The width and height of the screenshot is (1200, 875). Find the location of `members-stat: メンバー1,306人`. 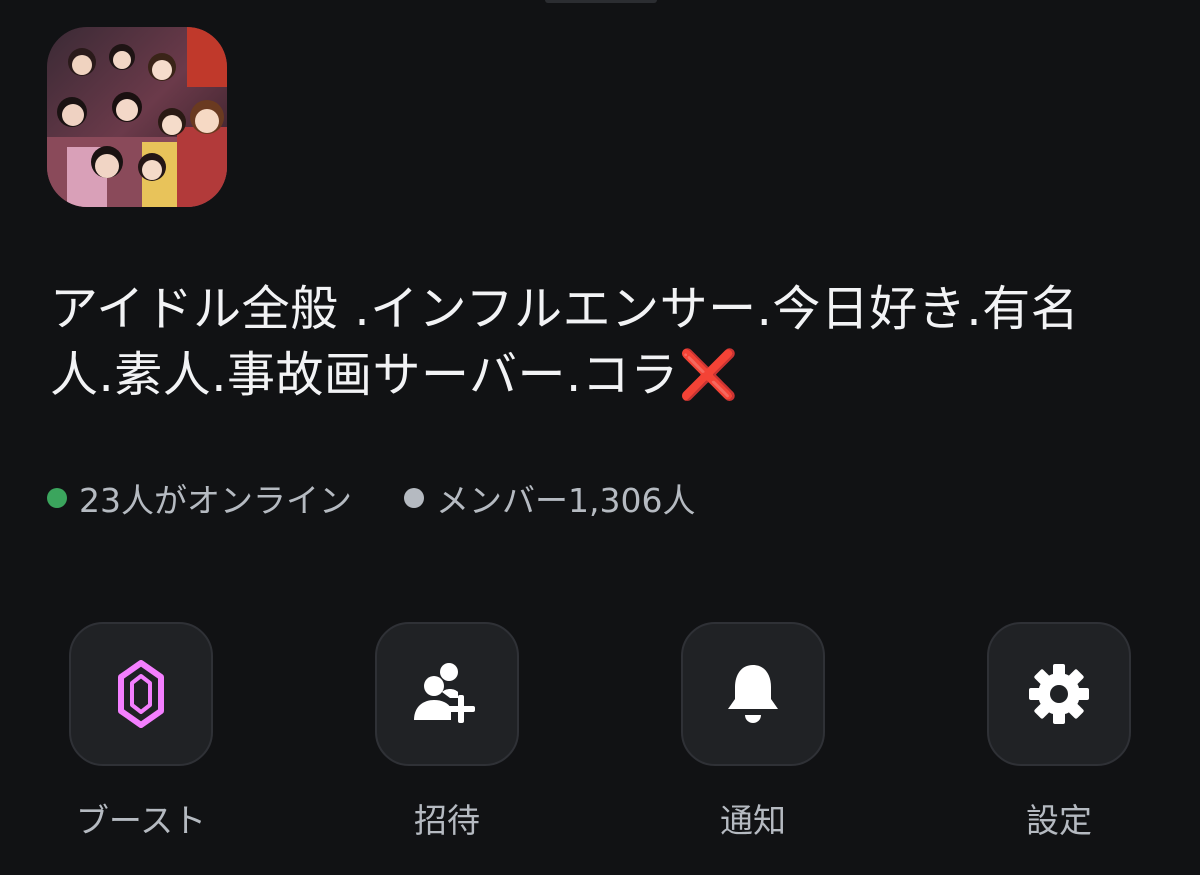

members-stat: メンバー1,306人 is located at coordinates (549, 498).